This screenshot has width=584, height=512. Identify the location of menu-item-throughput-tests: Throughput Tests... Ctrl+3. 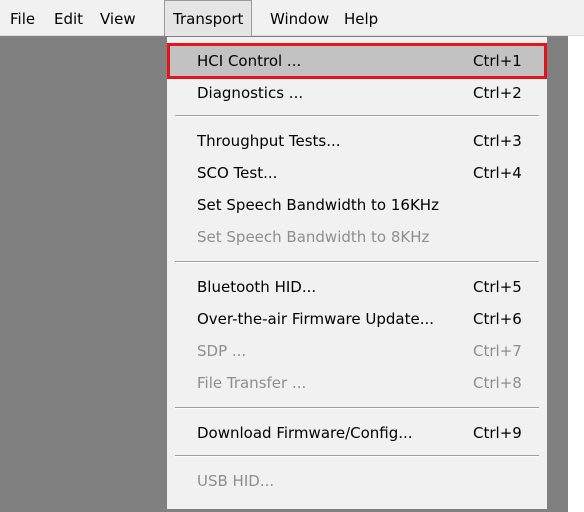
(357, 141).